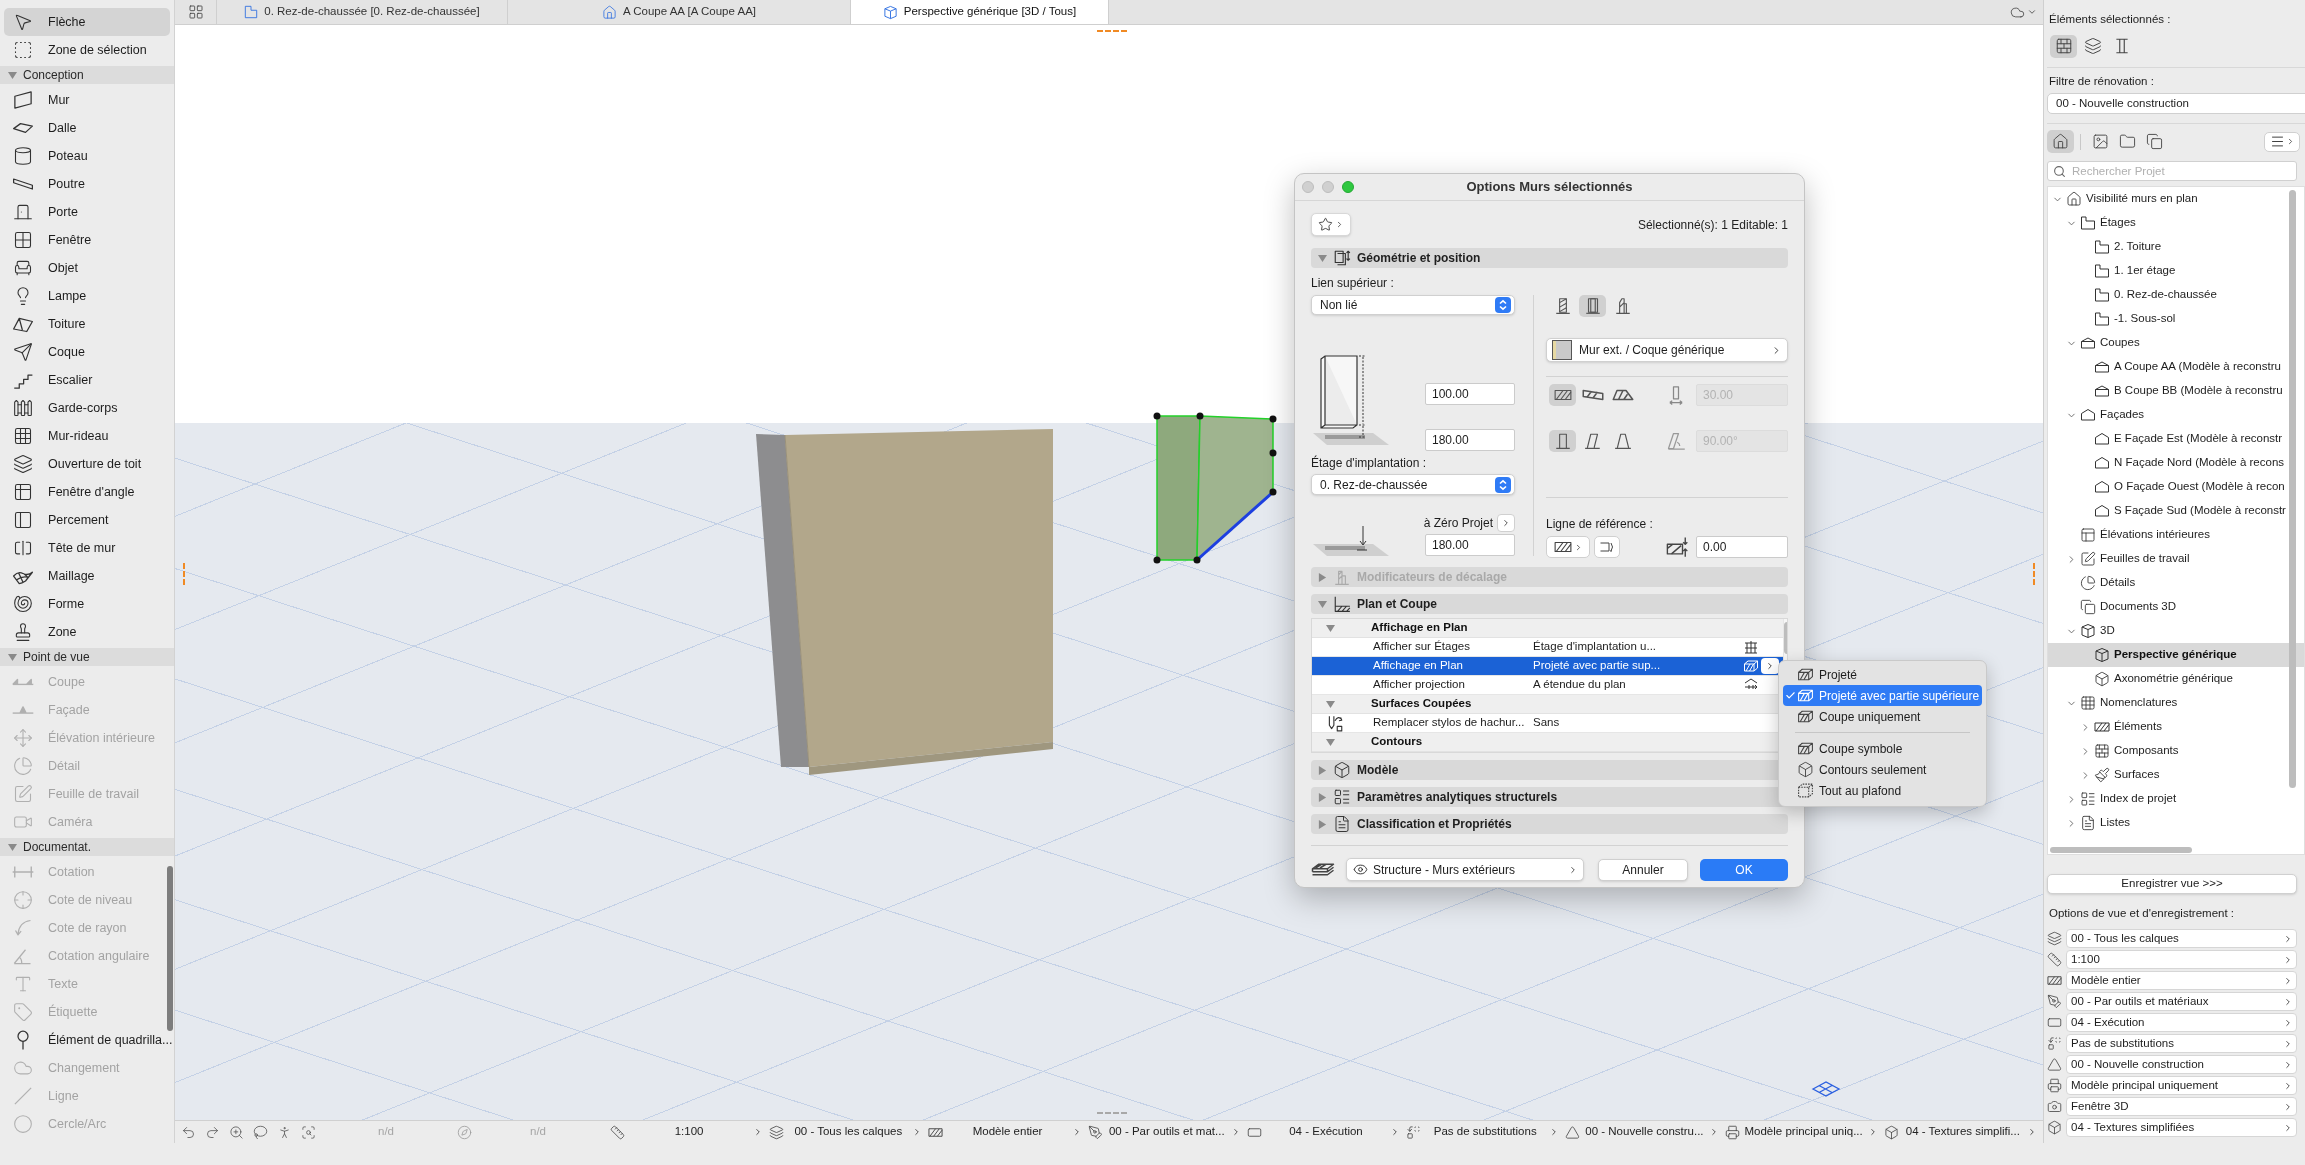  I want to click on home-story-select: 0. Rez-de-chaussée, so click(1413, 484).